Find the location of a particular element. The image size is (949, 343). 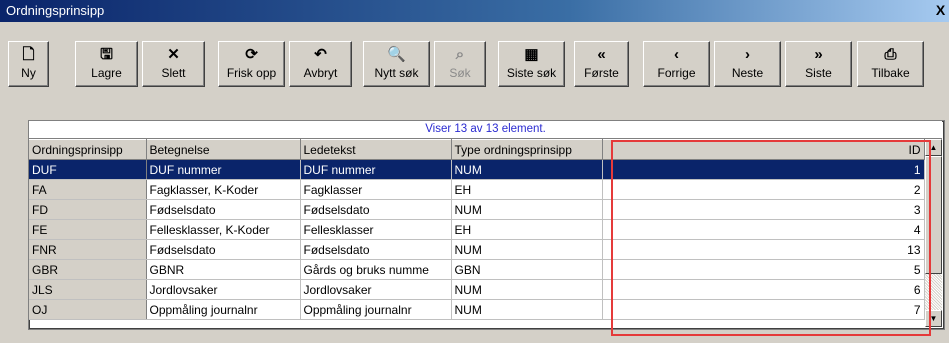

cancel-button: ↶ Avbryt is located at coordinates (320, 64).